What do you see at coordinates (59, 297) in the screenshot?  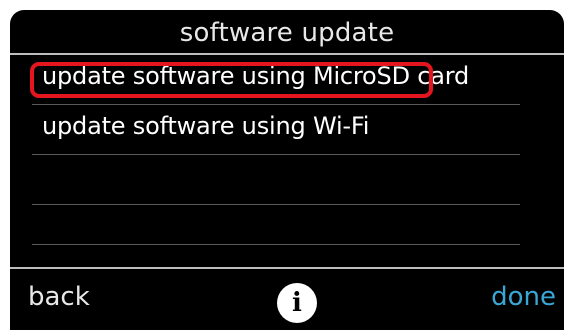 I see `back-button: back` at bounding box center [59, 297].